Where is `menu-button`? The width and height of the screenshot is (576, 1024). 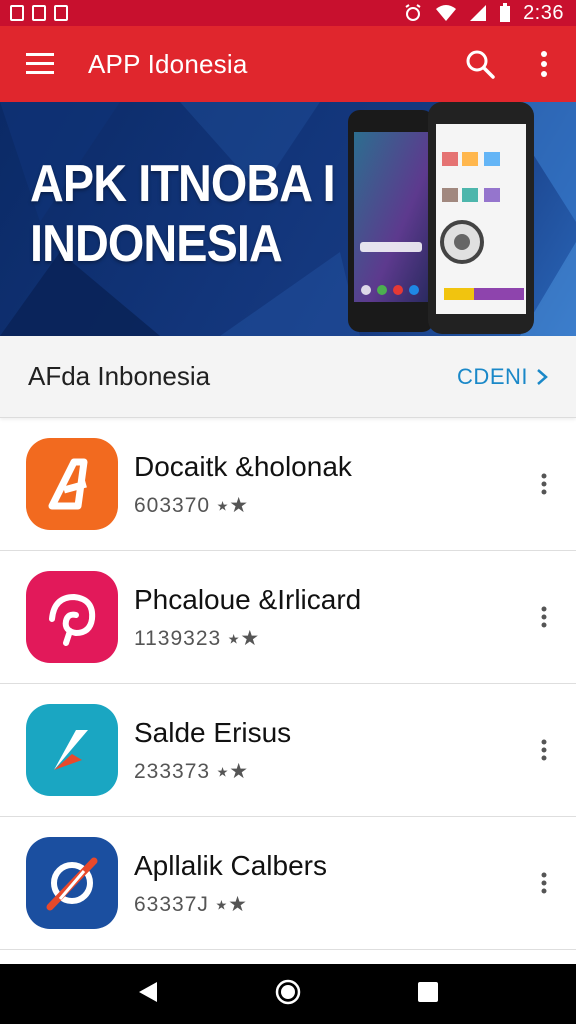
menu-button is located at coordinates (40, 64).